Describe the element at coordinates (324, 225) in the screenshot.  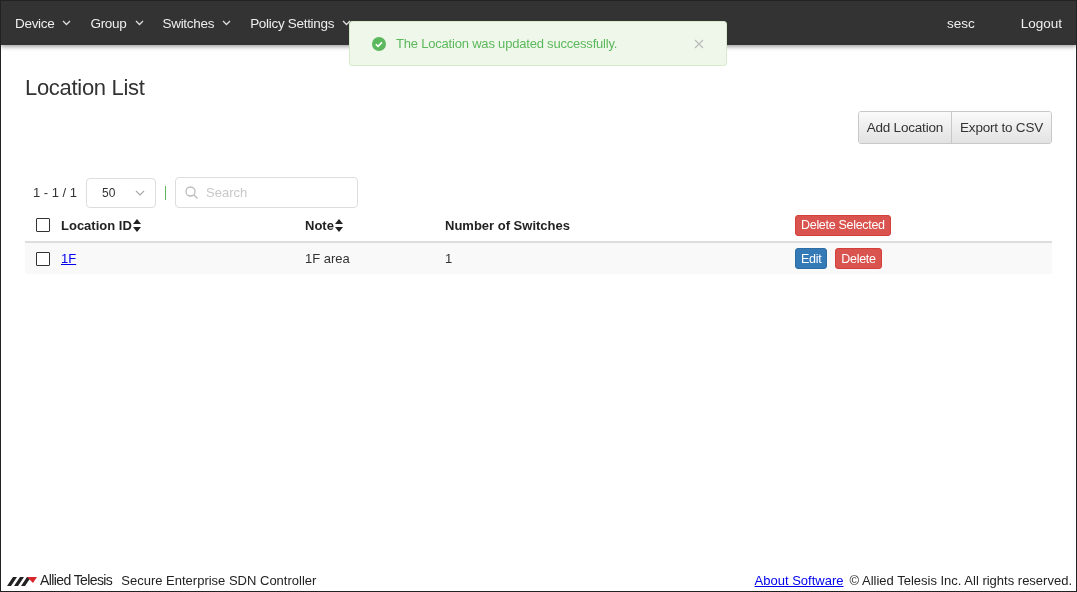
I see `column-header: Note` at that location.